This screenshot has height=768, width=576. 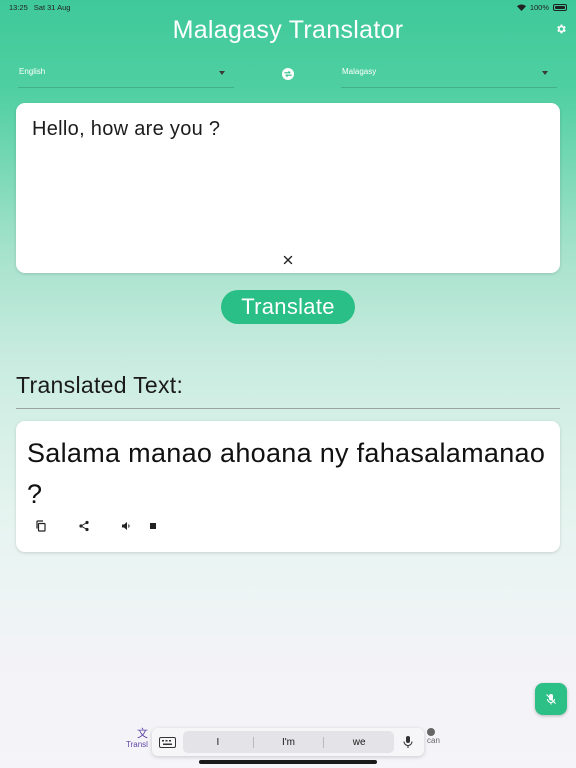 I want to click on voice-input-button, so click(x=551, y=699).